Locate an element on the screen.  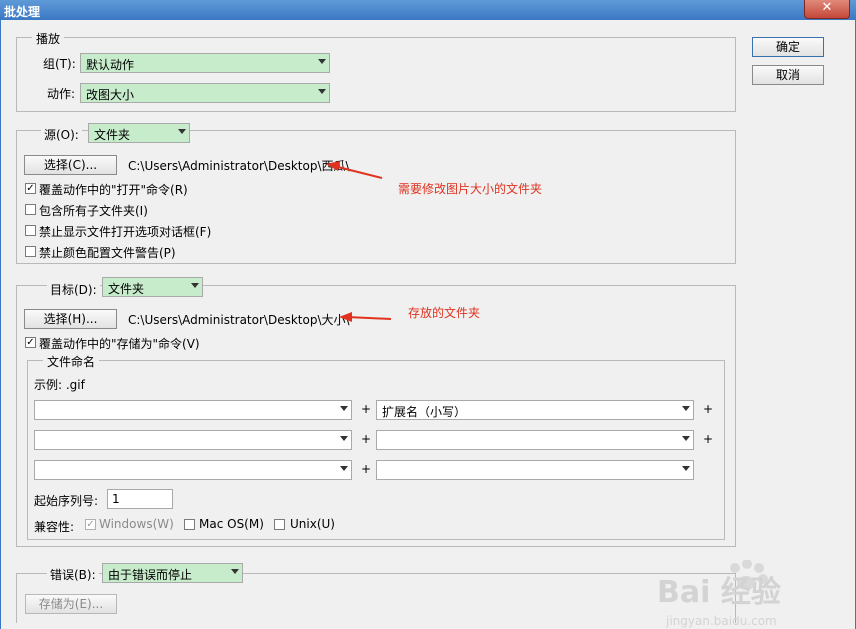
group-select: 默认动作 is located at coordinates (205, 63).